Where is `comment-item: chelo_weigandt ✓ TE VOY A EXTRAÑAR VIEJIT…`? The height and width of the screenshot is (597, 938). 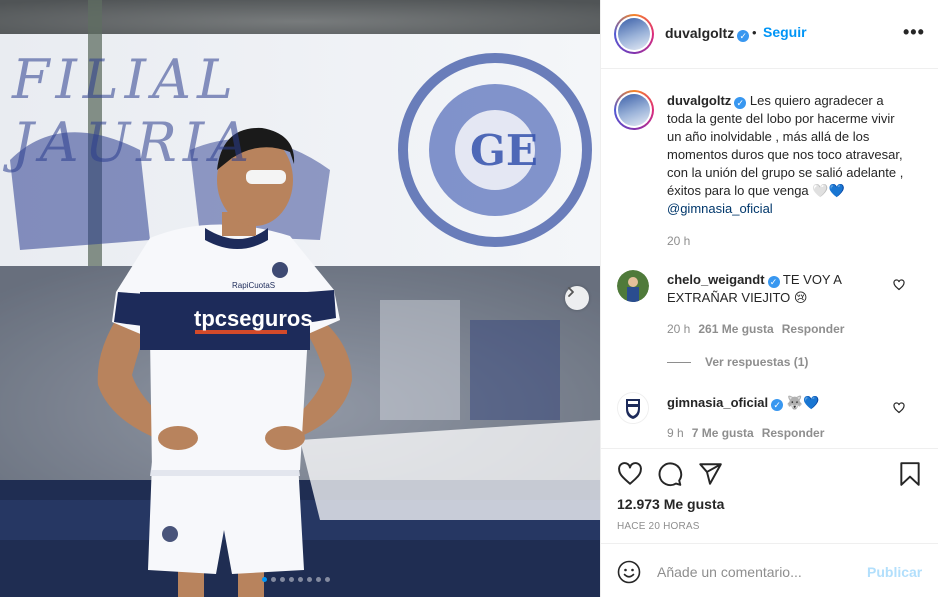 comment-item: chelo_weigandt ✓ TE VOY A EXTRAÑAR VIEJIT… is located at coordinates (772, 289).